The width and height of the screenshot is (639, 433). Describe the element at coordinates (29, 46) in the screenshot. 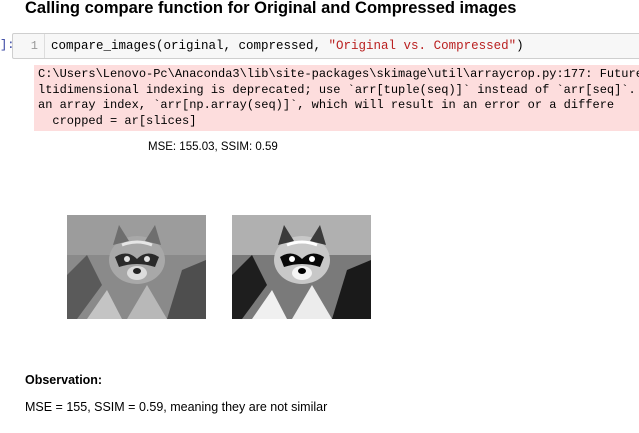

I see `line-number: 1` at that location.